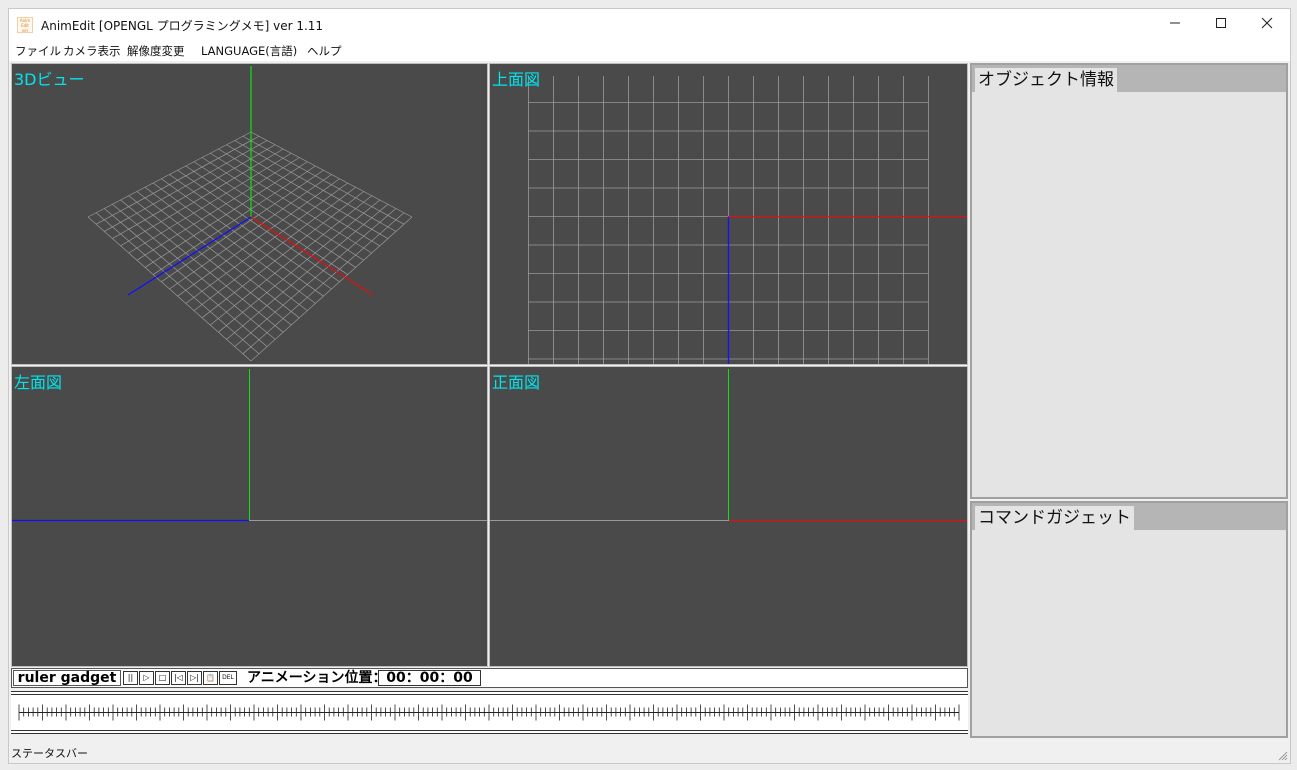 This screenshot has width=1297, height=770. I want to click on pause-button: ||, so click(130, 678).